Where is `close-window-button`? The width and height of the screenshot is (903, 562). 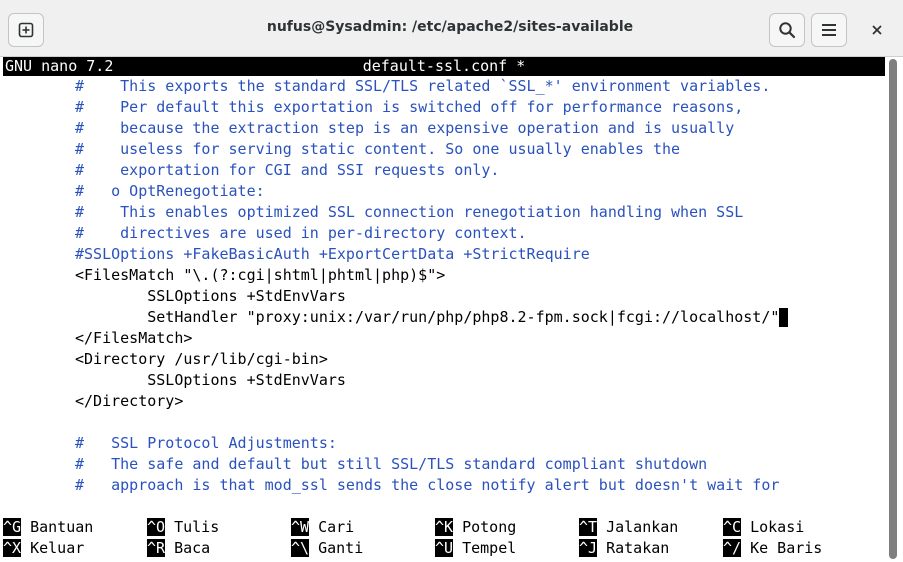 close-window-button is located at coordinates (877, 30).